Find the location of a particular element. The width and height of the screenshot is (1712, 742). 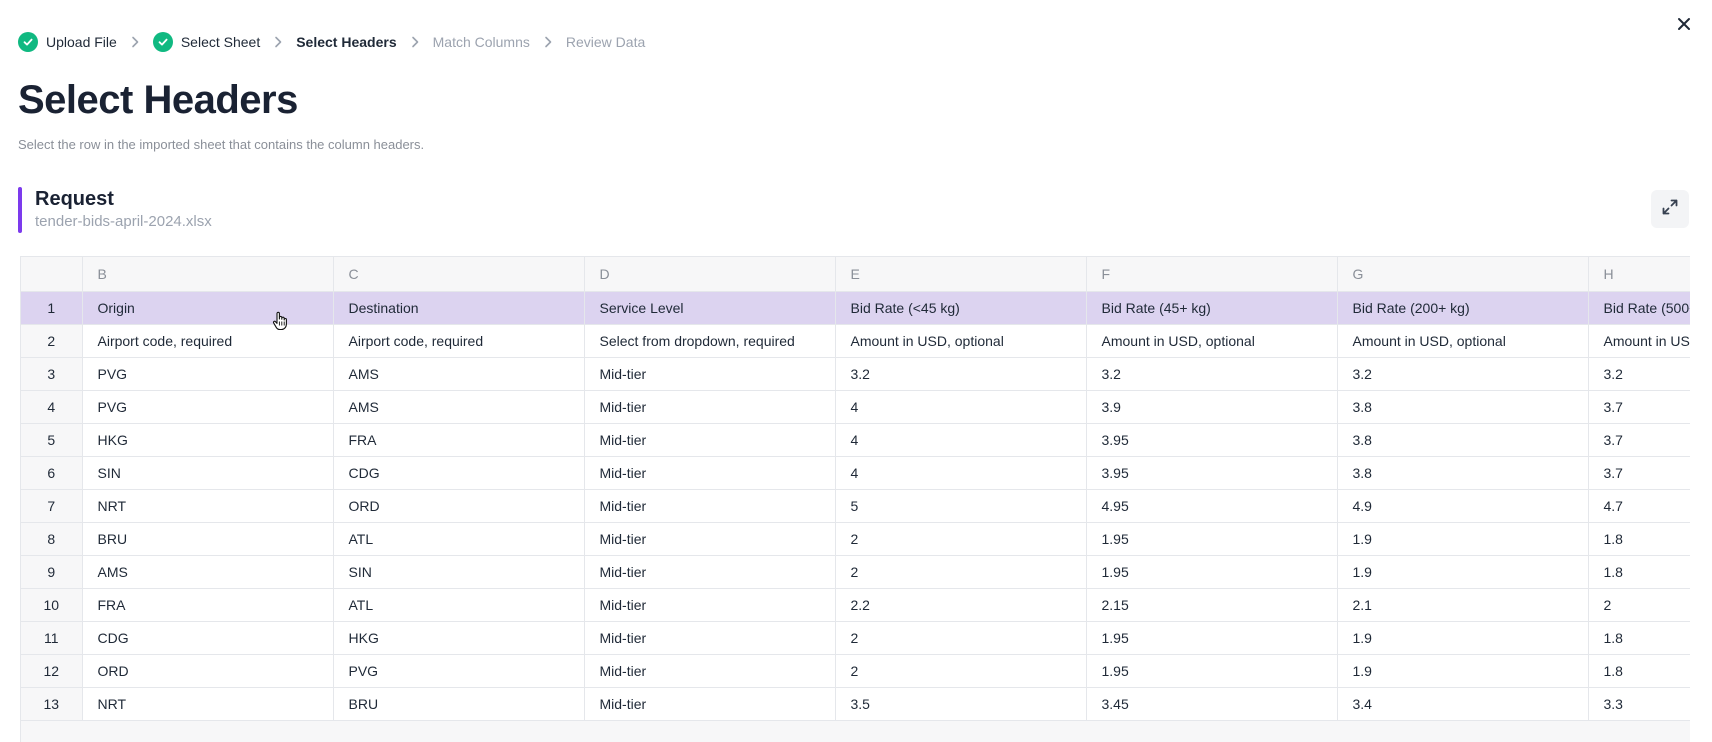

step-label: Match Columns is located at coordinates (481, 42).